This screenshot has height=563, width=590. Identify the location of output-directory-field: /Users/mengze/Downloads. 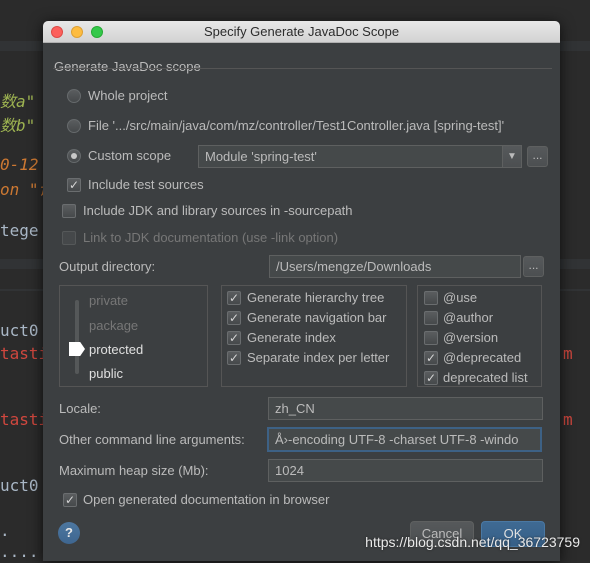
(395, 266).